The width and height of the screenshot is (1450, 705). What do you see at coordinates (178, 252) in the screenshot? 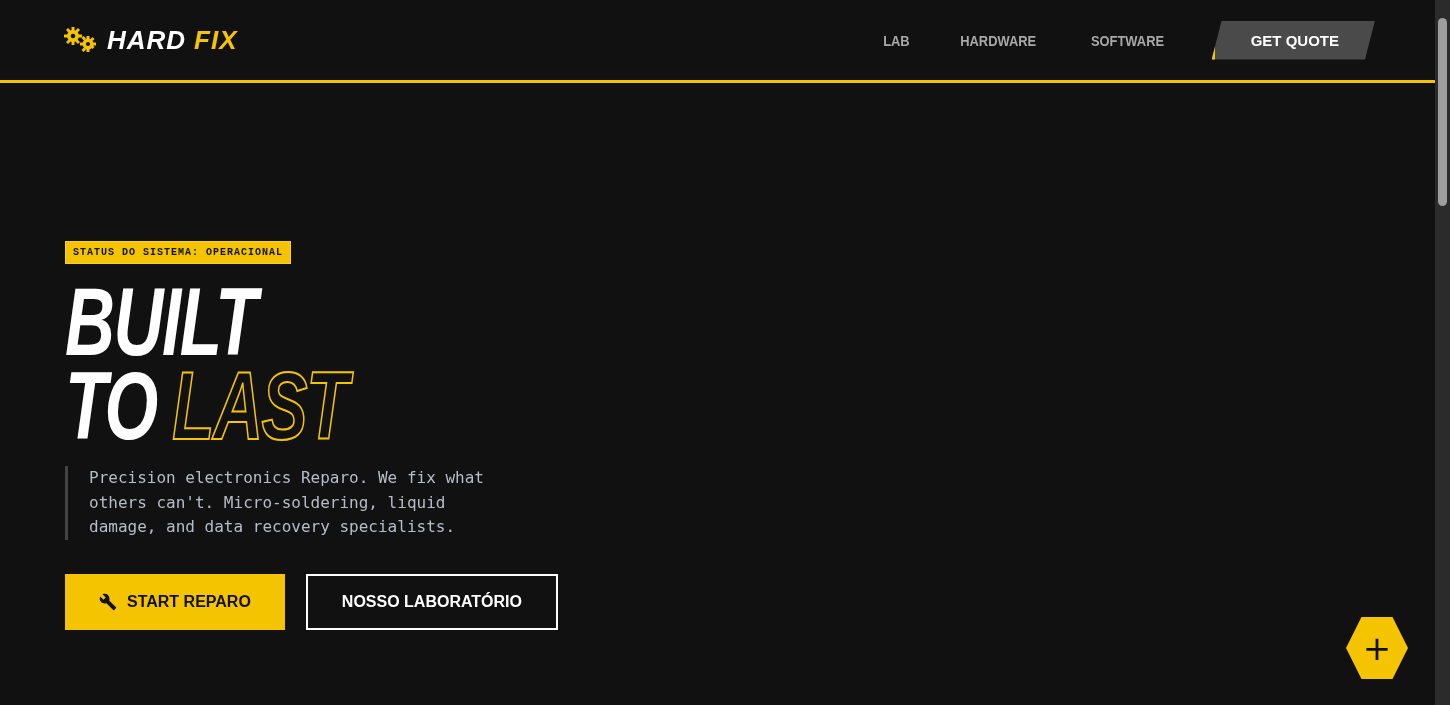
I see `status-badge: STATUS DO SISTEMA: OPERACIONAL` at bounding box center [178, 252].